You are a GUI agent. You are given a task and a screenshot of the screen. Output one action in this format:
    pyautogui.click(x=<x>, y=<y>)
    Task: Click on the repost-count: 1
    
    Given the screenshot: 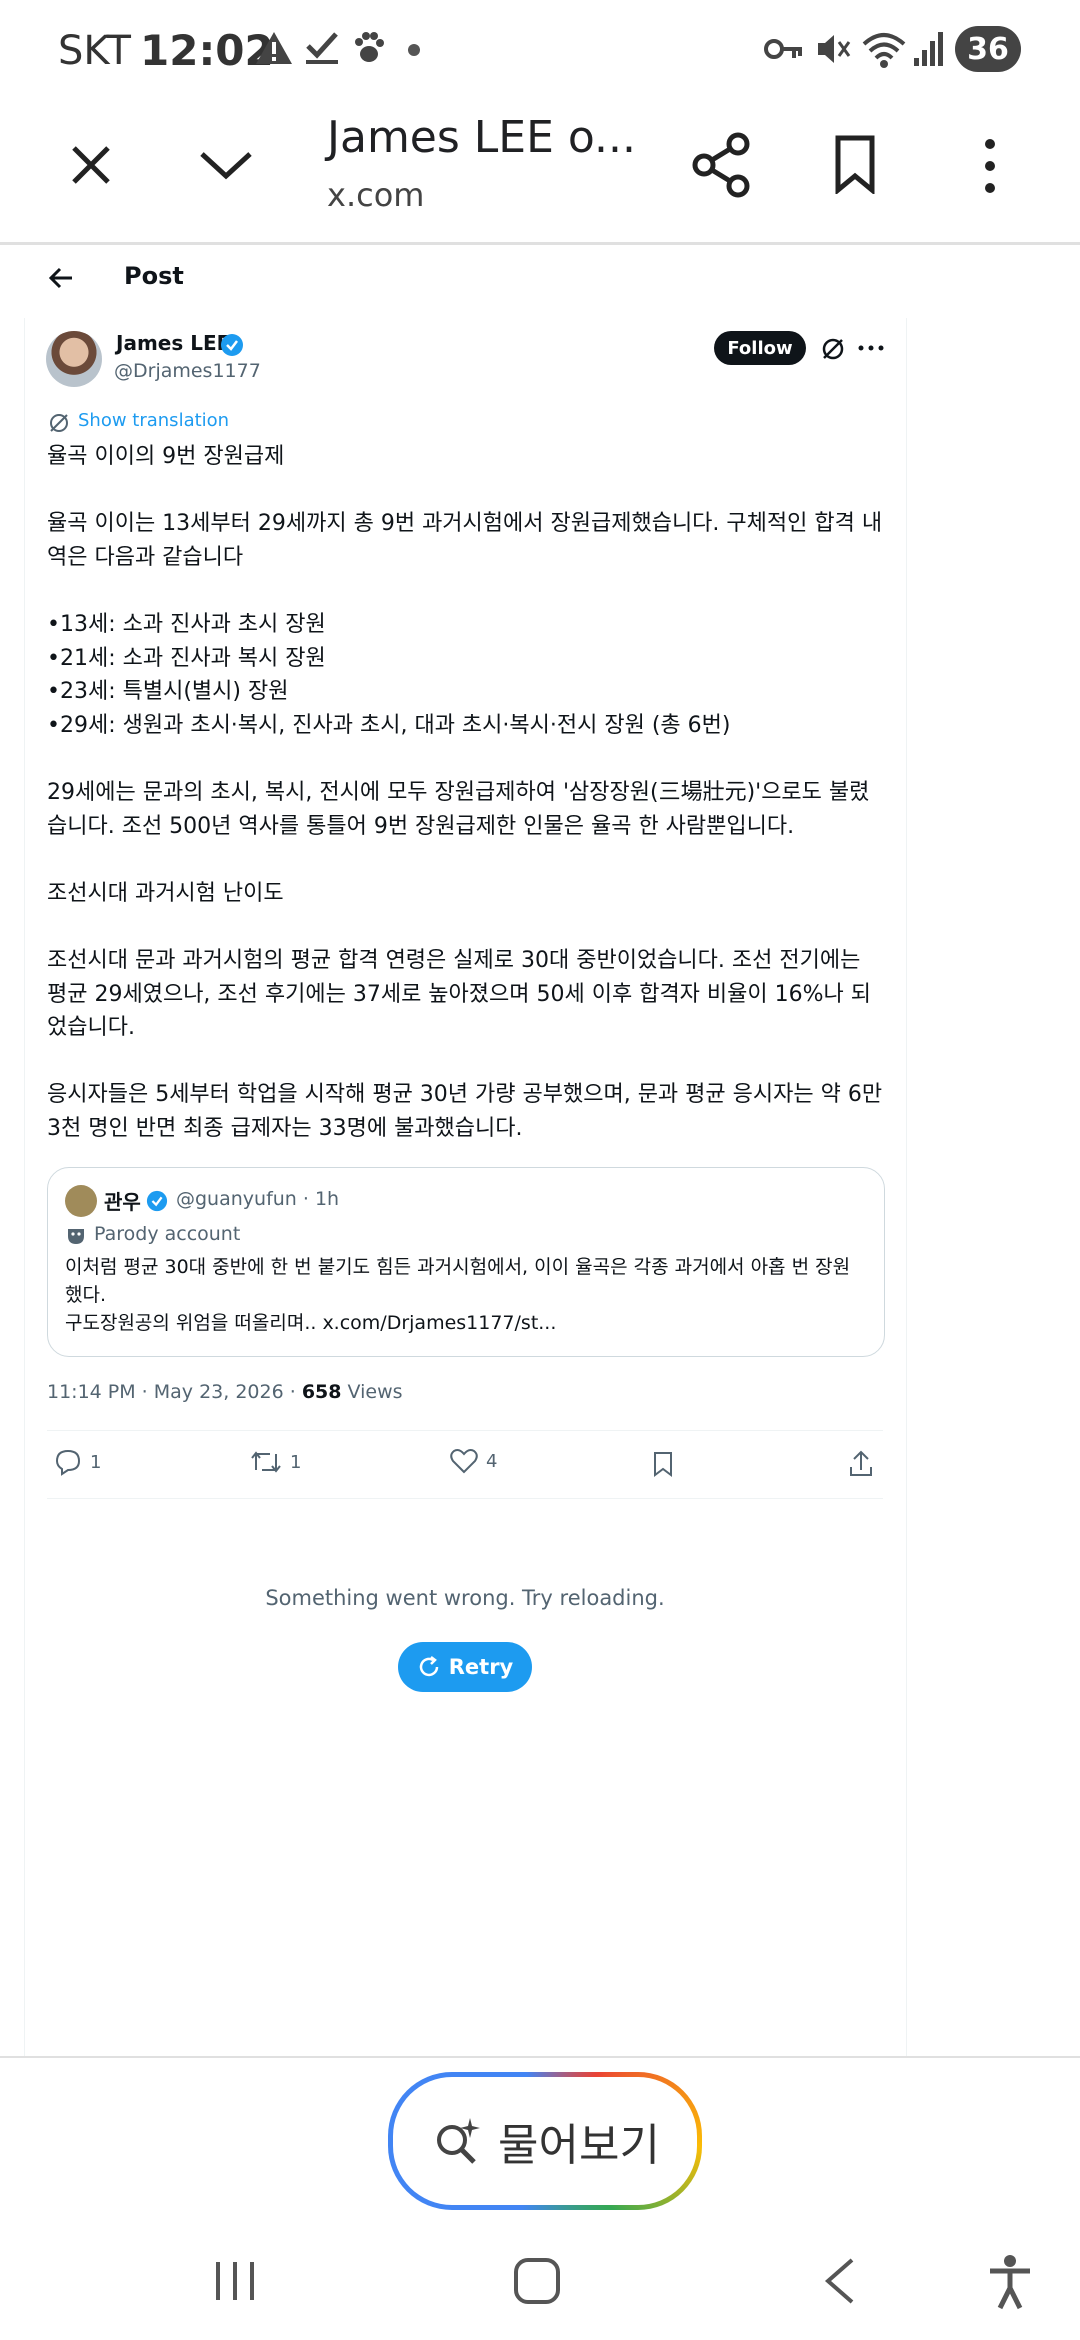 What is the action you would take?
    pyautogui.click(x=296, y=1462)
    